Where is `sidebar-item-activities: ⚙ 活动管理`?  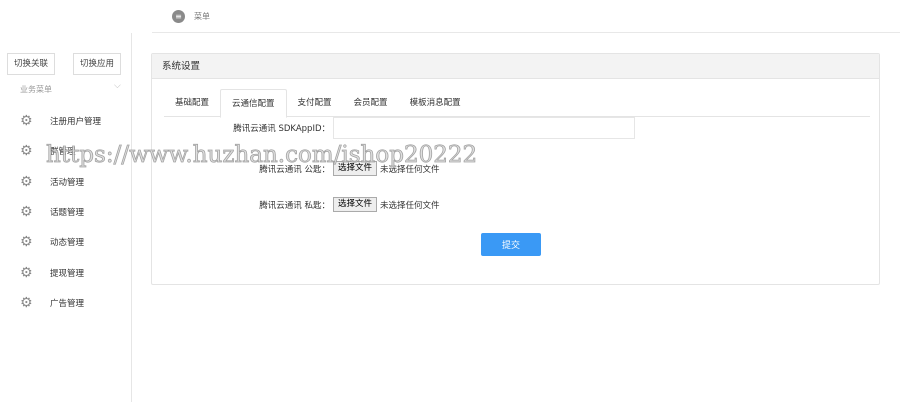 sidebar-item-activities: ⚙ 活动管理 is located at coordinates (52, 182).